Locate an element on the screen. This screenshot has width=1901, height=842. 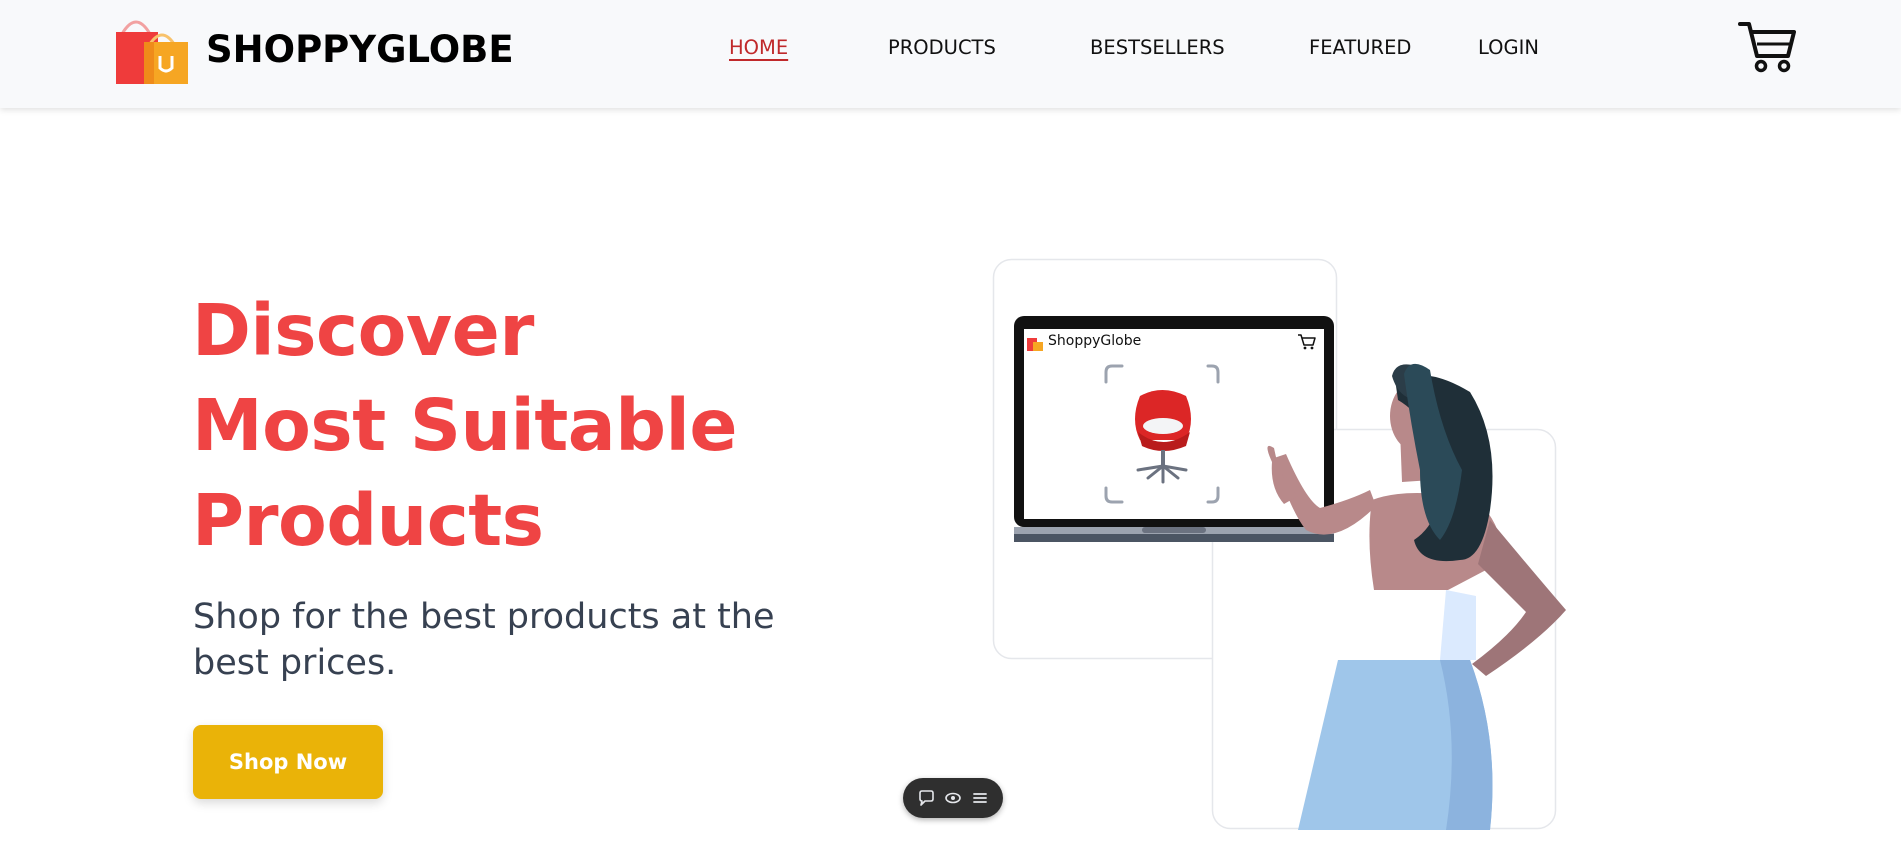
nav-bestsellers: BESTSELLERS is located at coordinates (1157, 47).